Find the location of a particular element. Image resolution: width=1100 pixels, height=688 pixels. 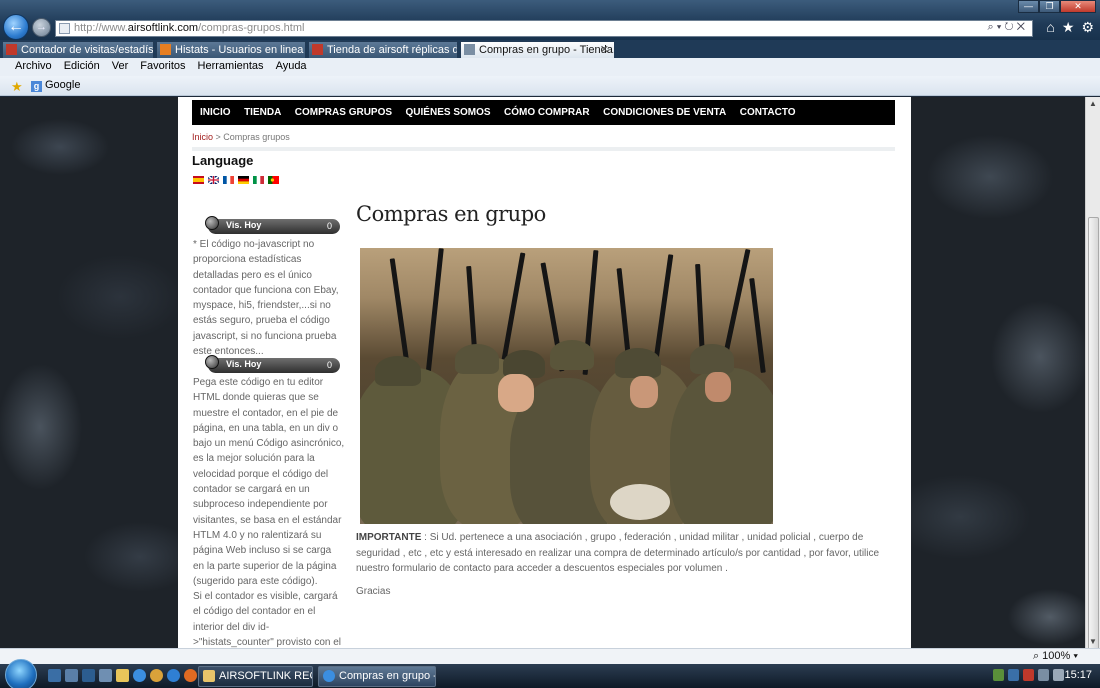

clock: 15:17 is located at coordinates (1078, 675).